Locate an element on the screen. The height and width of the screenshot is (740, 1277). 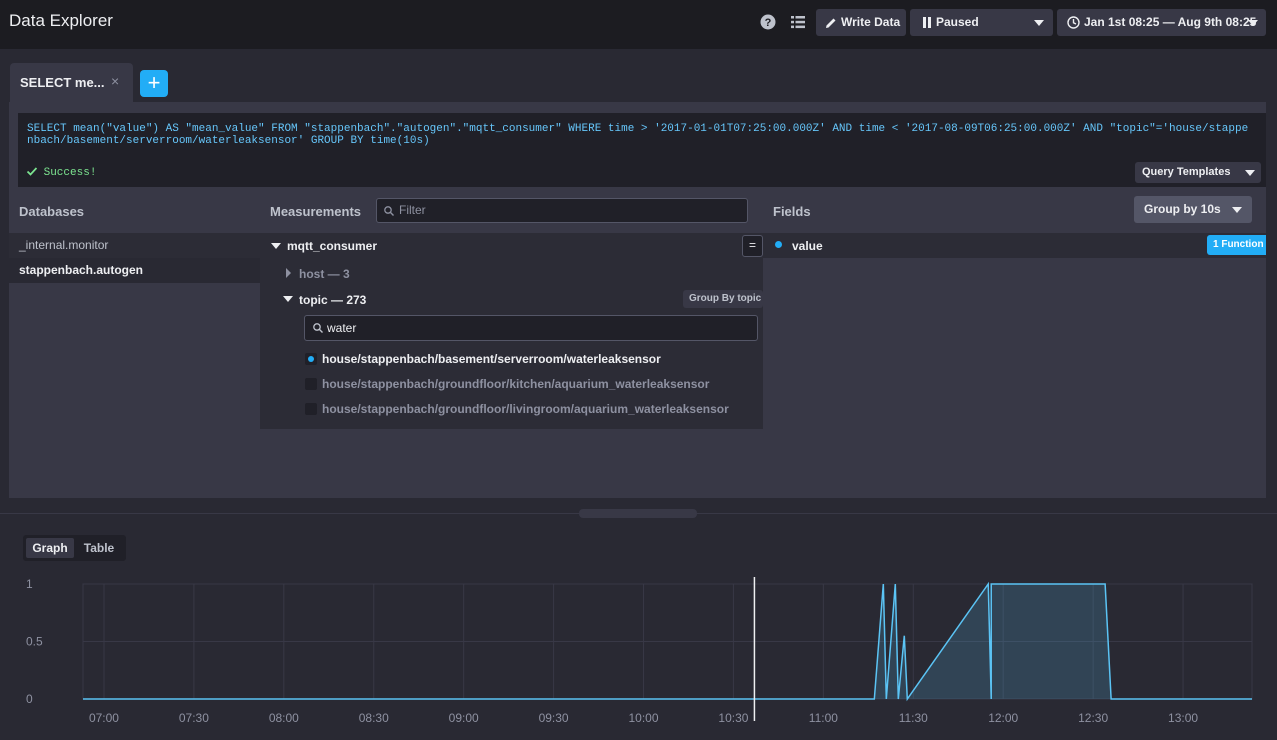
time-range-dropdown: Jan 1st 08:25 — Aug 9th 08:25 is located at coordinates (1161, 22).